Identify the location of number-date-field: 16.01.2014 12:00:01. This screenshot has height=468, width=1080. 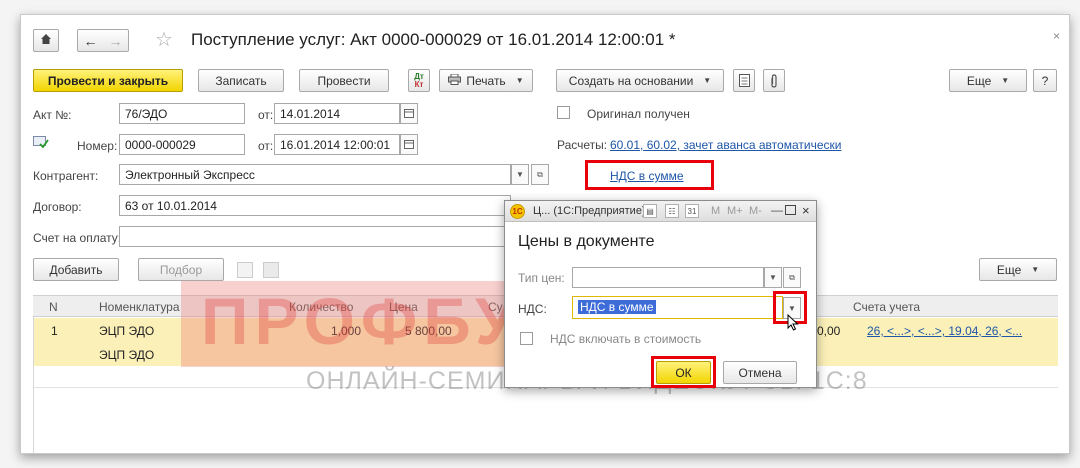
(337, 144).